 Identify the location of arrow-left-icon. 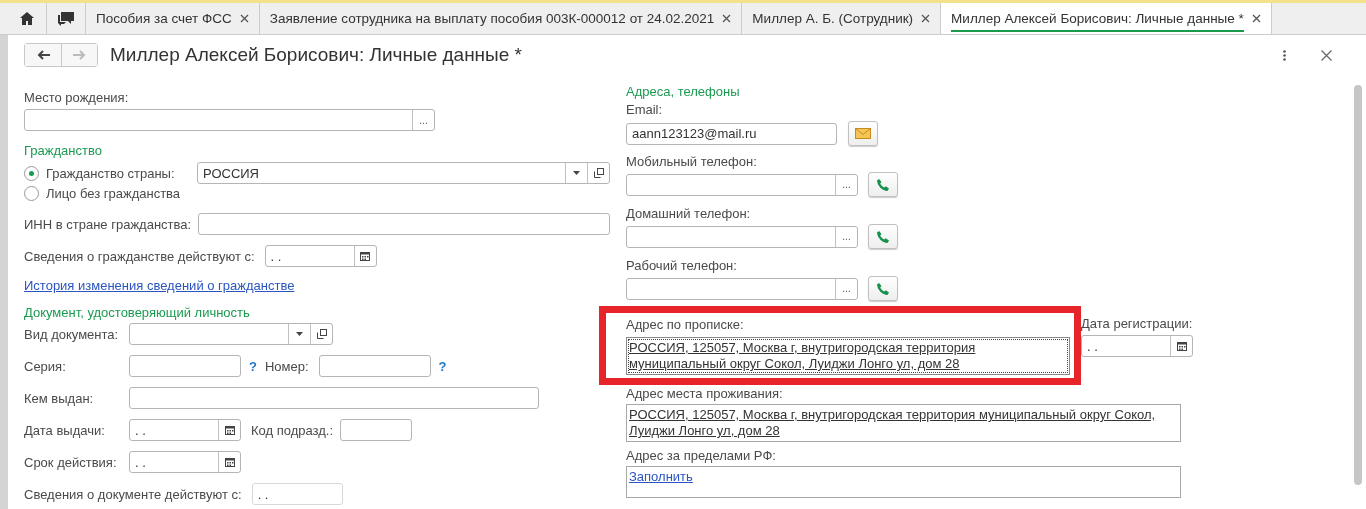
(43, 55).